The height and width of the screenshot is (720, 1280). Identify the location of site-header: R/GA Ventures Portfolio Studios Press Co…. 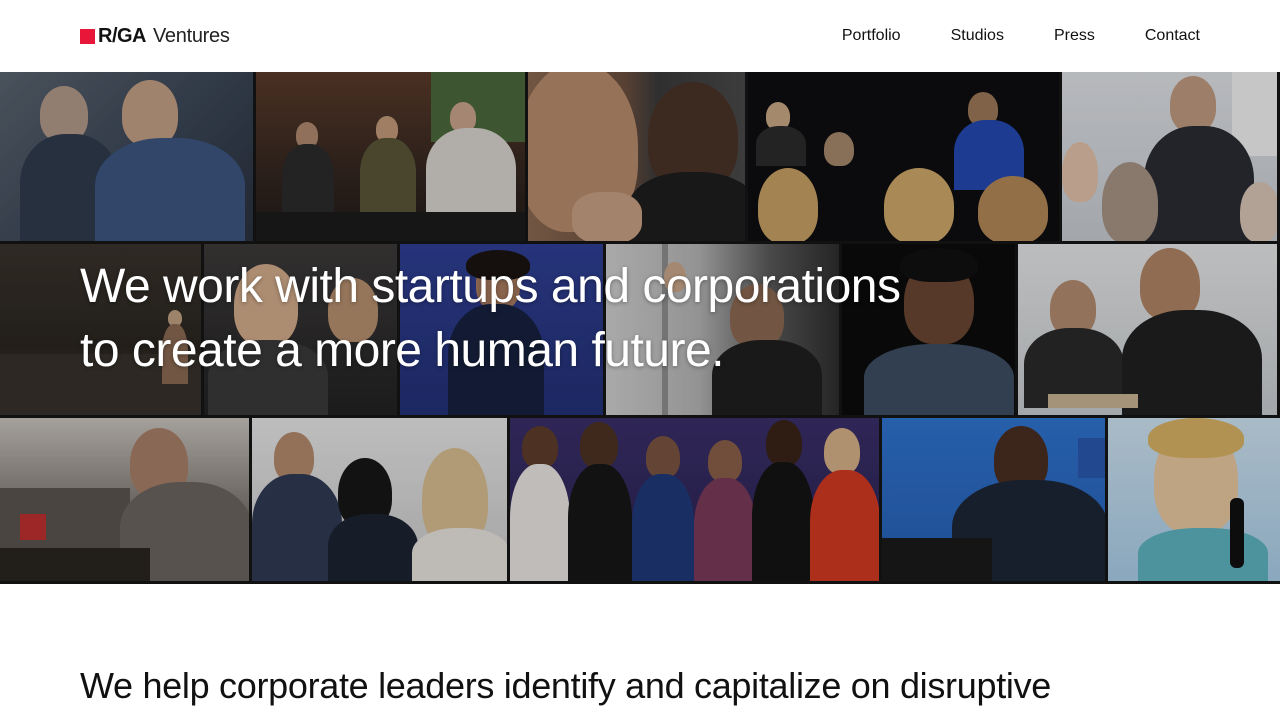
(640, 36).